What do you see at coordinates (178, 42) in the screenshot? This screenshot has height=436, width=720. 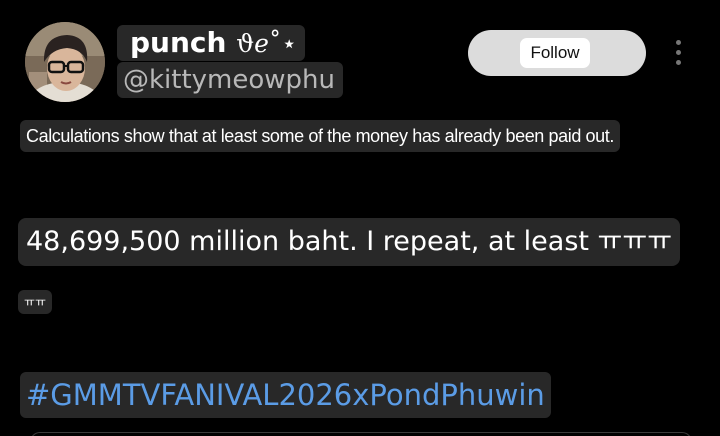 I see `display-name-text: punch` at bounding box center [178, 42].